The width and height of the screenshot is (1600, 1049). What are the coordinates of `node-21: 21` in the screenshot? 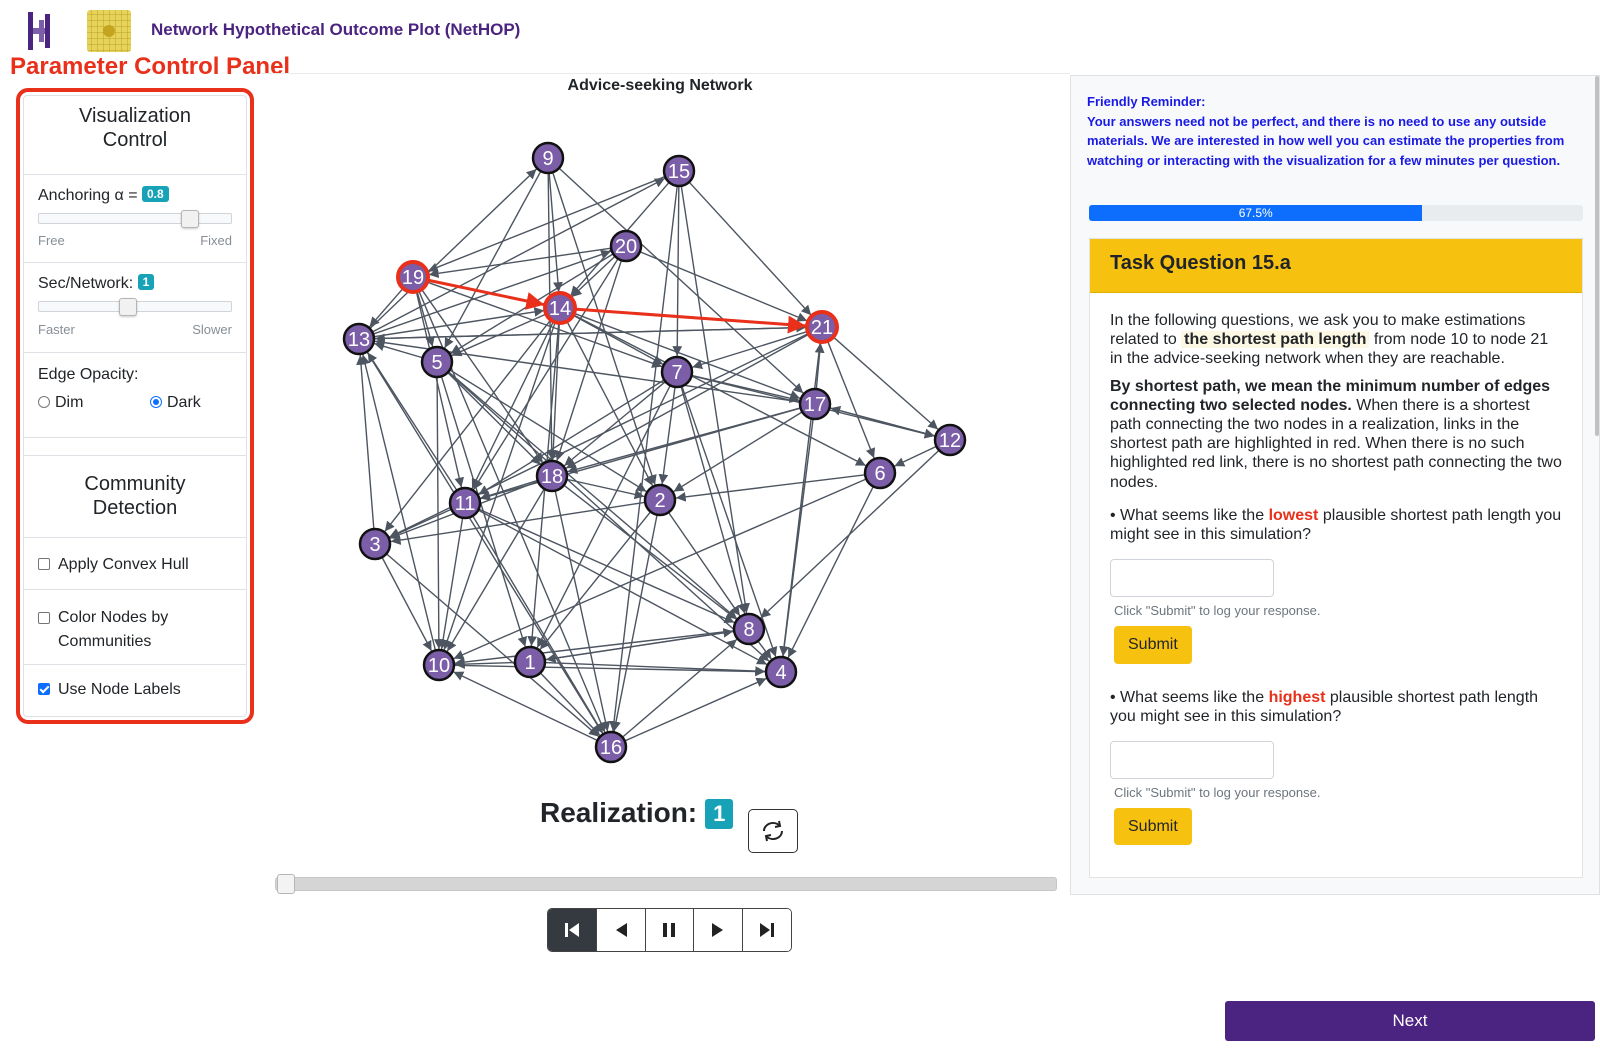 It's located at (822, 327).